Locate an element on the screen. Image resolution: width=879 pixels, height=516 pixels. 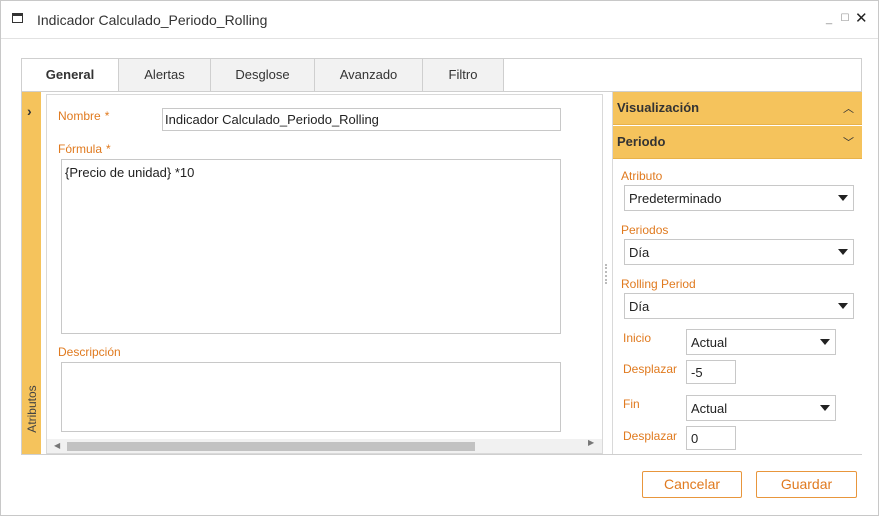
cancel-button: Cancelar is located at coordinates (692, 484).